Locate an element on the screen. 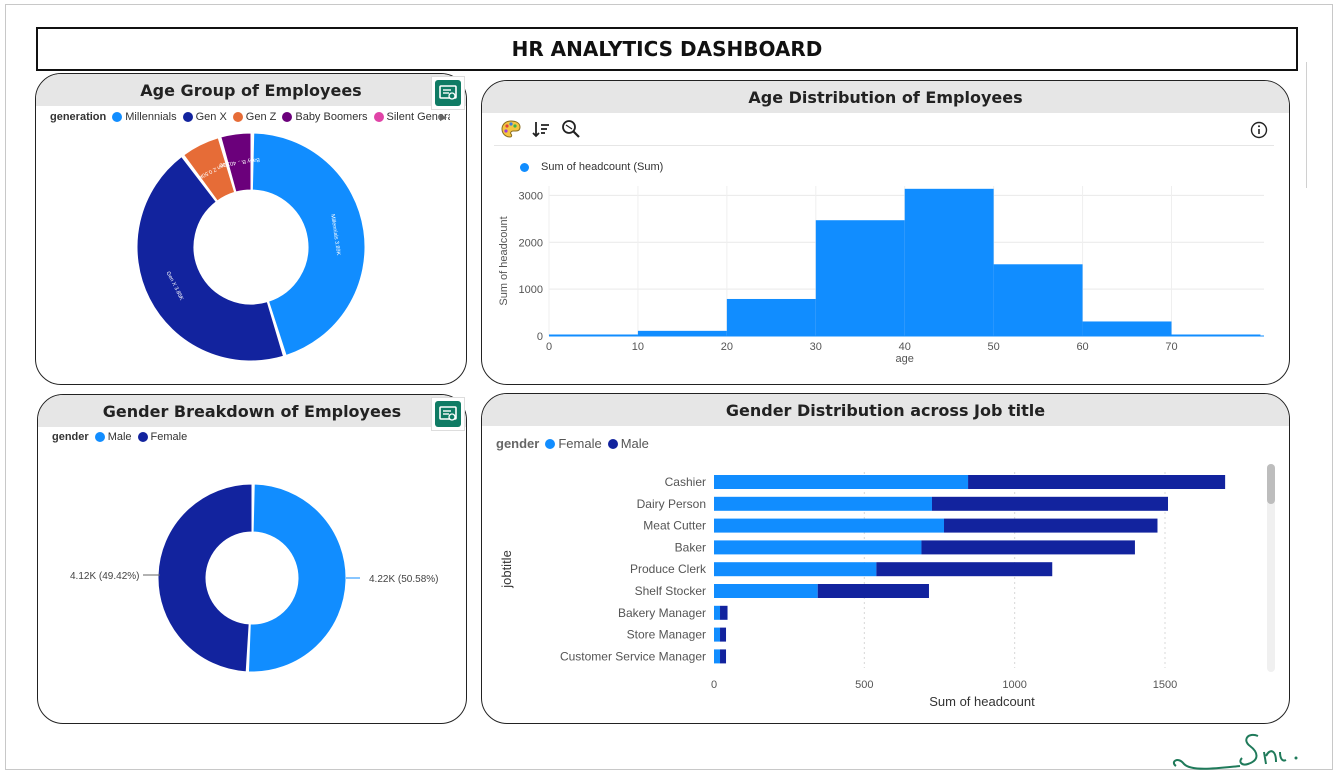 The height and width of the screenshot is (775, 1338). donut-slice-female is located at coordinates (205, 578).